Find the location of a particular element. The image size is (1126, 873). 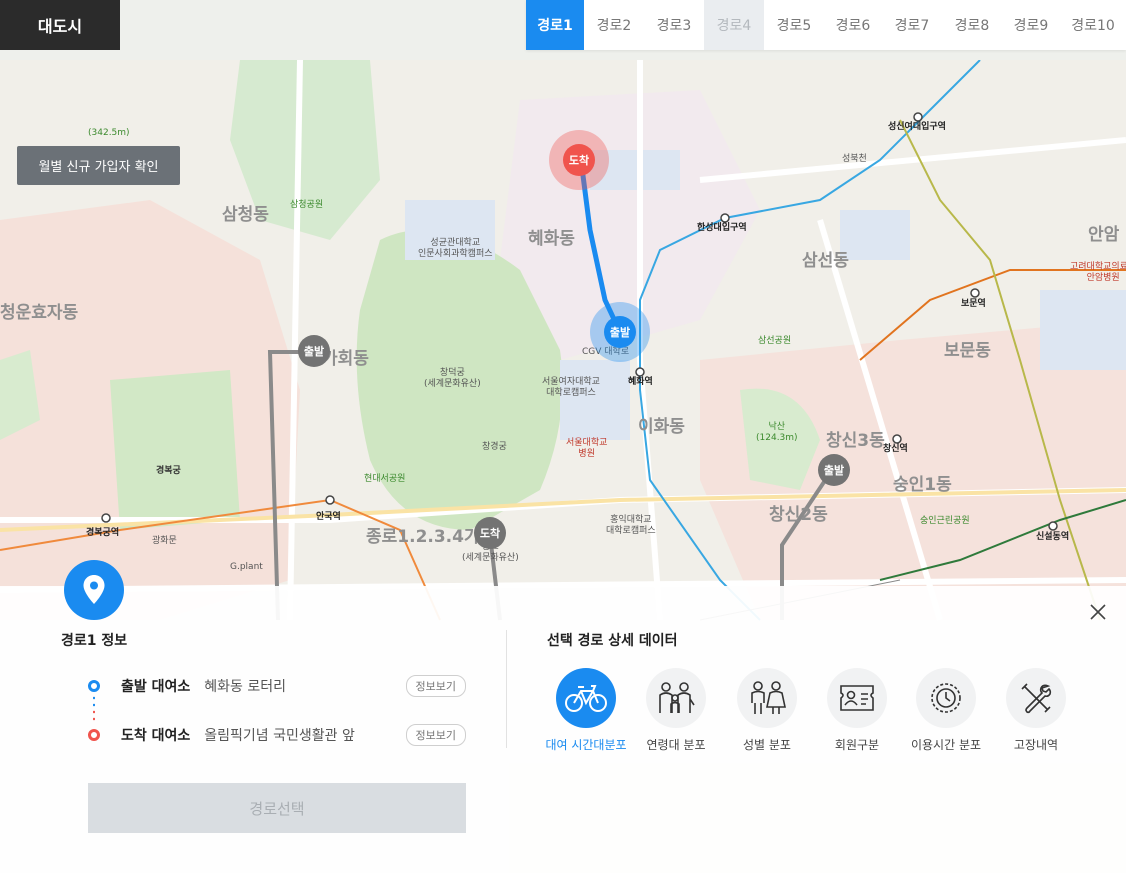

route-arrive-marker-2: 도착 is located at coordinates (490, 533).